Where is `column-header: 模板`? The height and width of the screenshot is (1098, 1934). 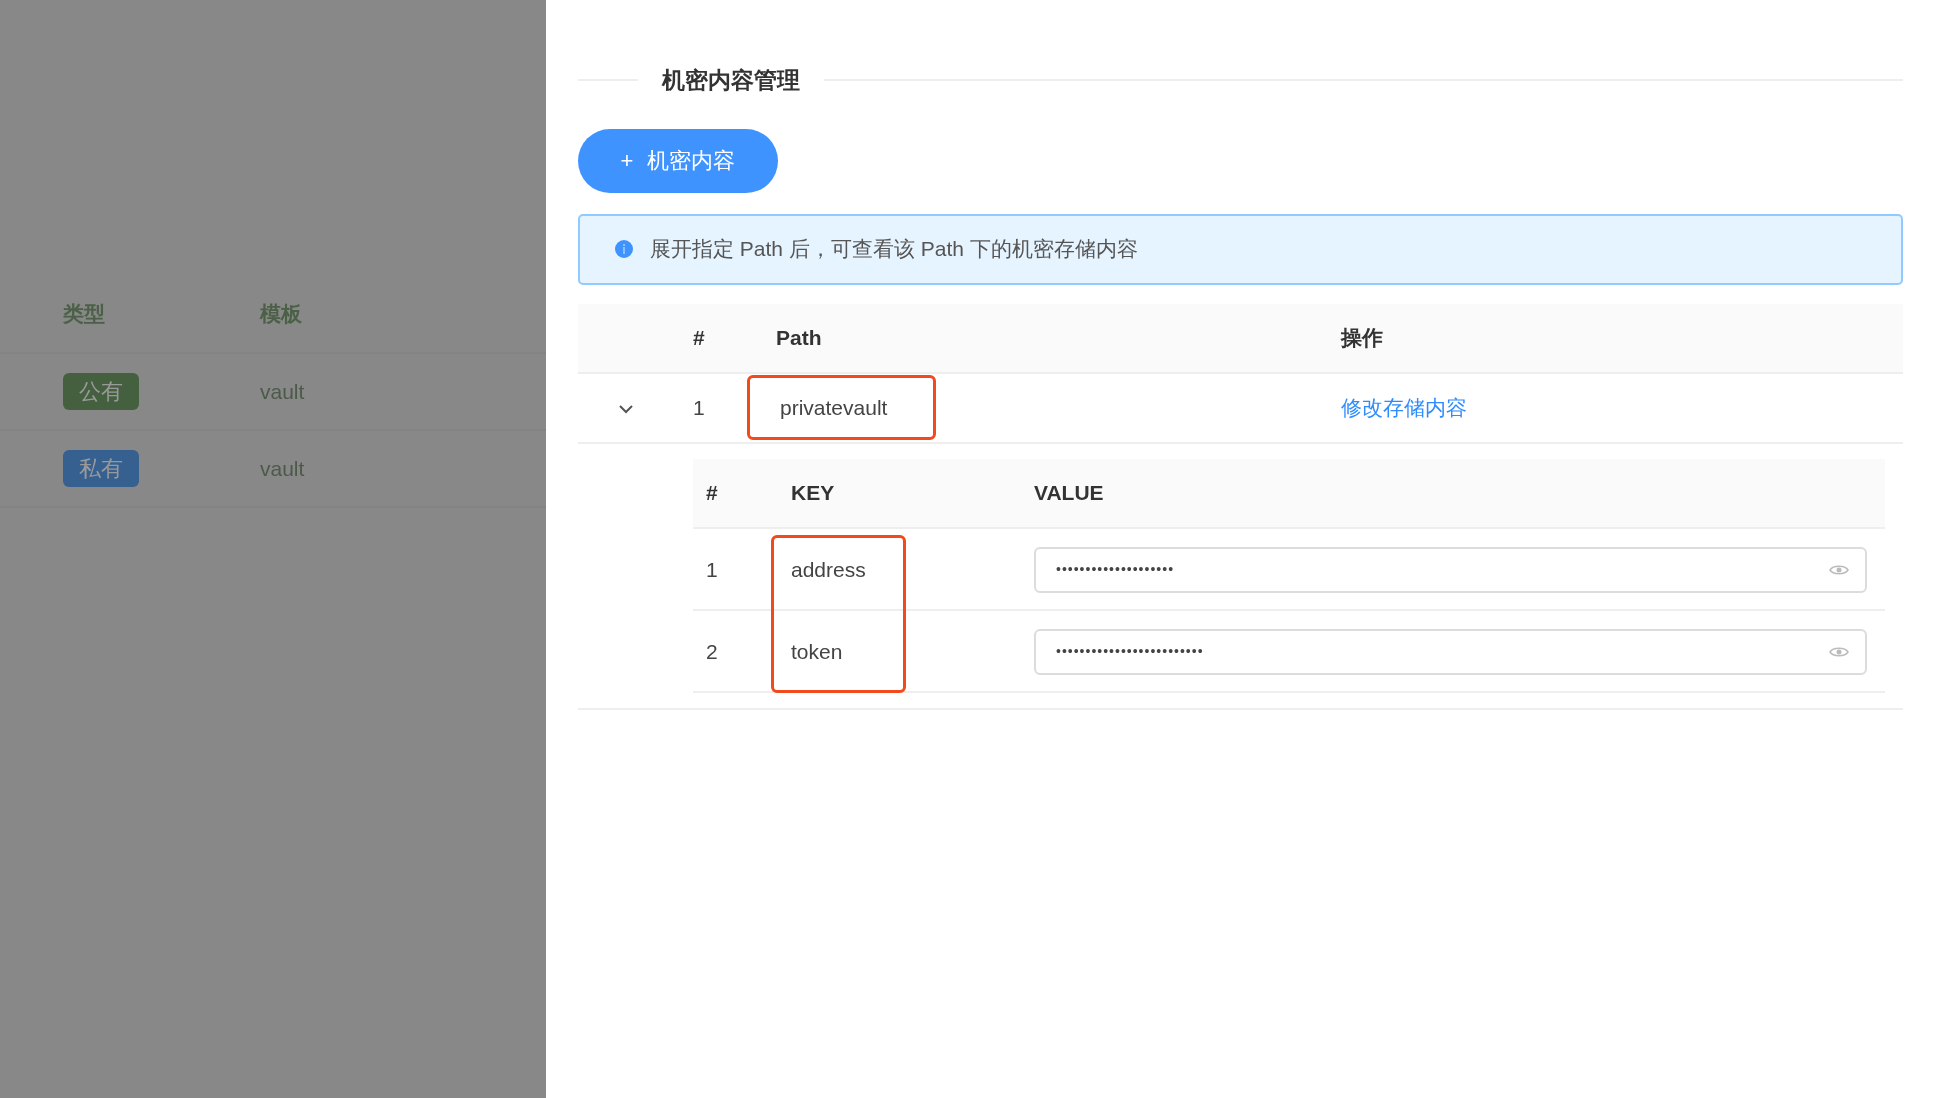 column-header: 模板 is located at coordinates (281, 314).